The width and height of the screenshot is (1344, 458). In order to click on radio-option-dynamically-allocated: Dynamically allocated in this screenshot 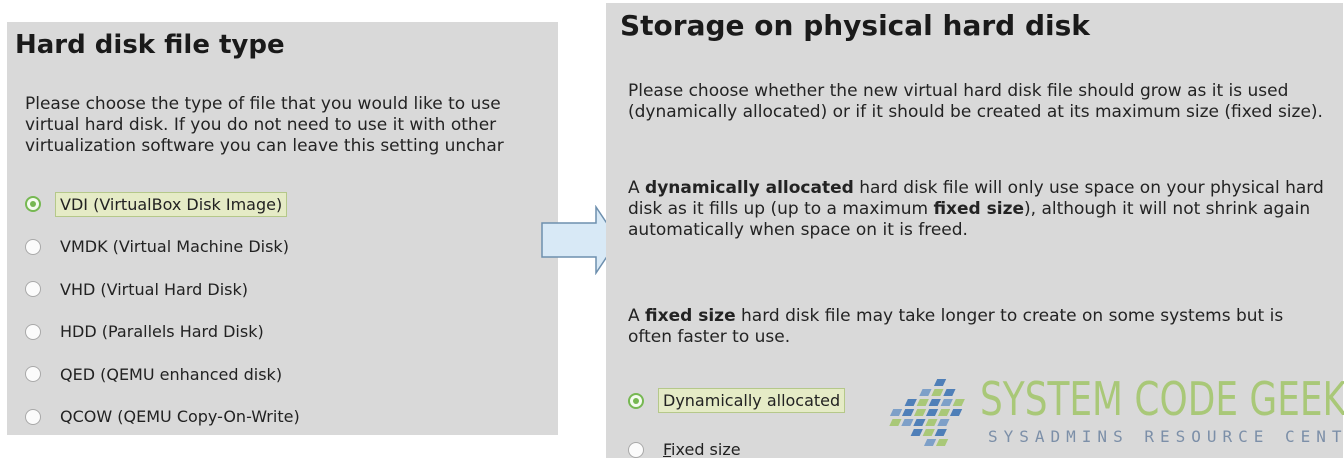, I will do `click(737, 400)`.